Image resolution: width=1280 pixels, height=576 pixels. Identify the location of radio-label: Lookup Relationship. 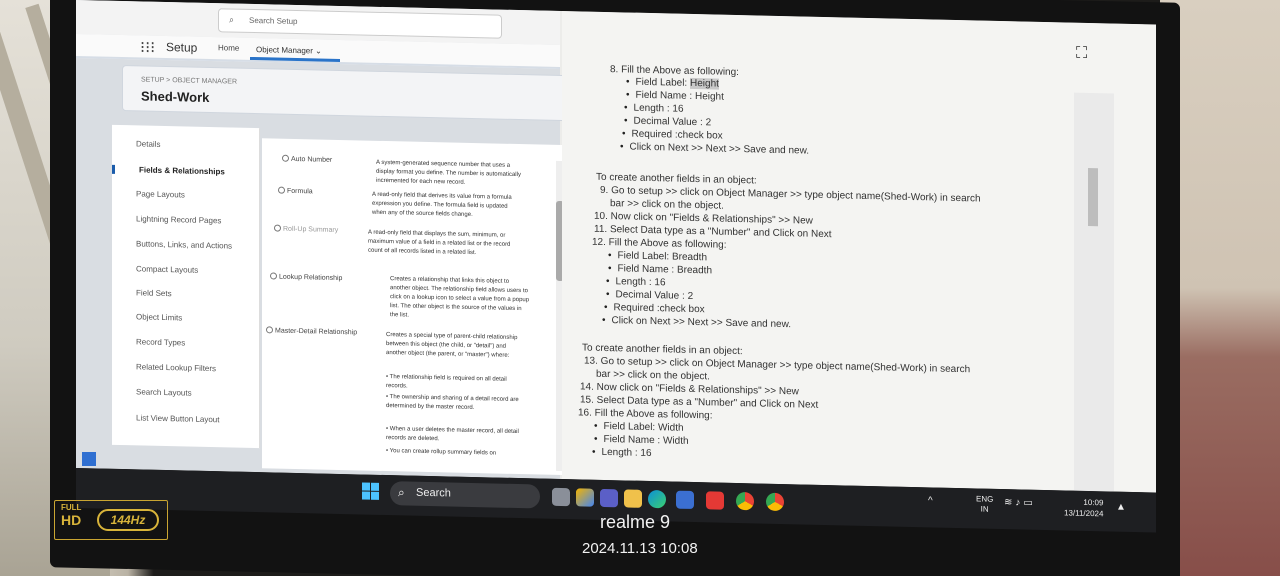
(311, 278).